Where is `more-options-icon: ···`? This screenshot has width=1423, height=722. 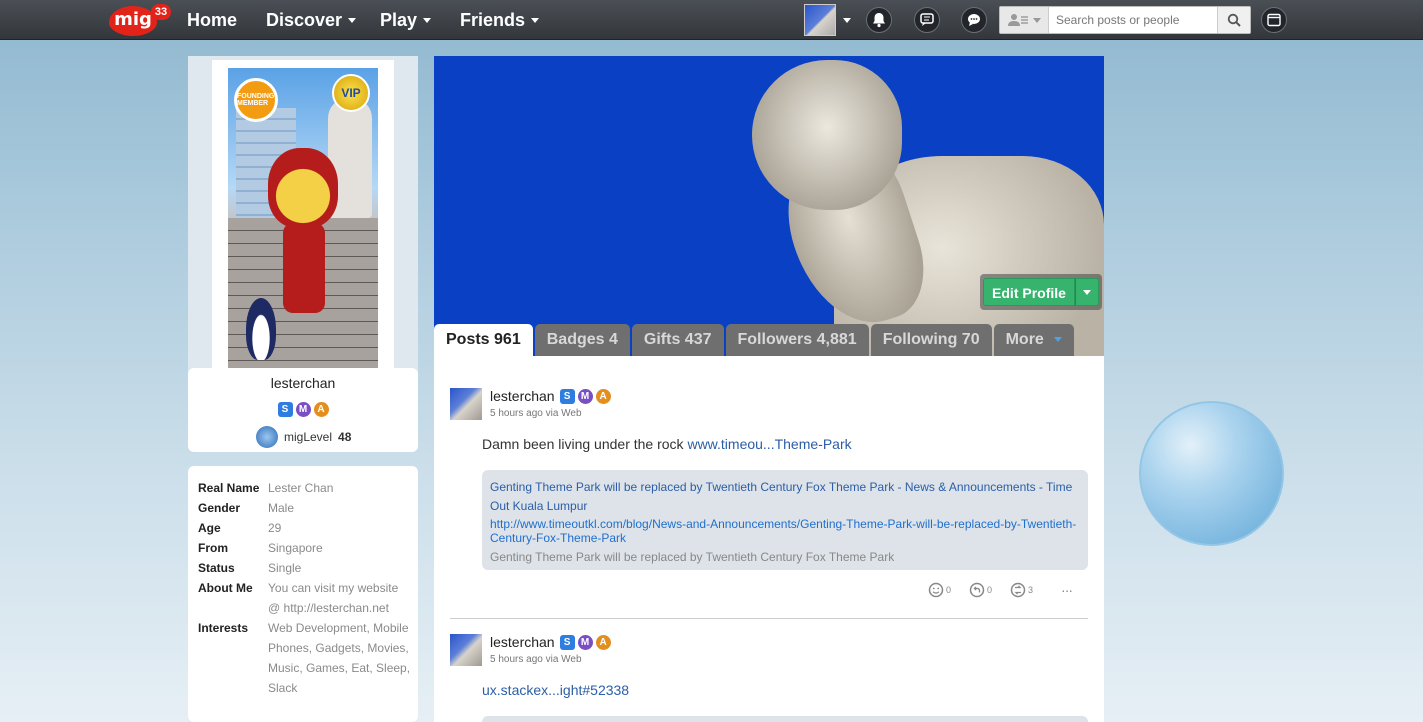 more-options-icon: ··· is located at coordinates (1067, 590).